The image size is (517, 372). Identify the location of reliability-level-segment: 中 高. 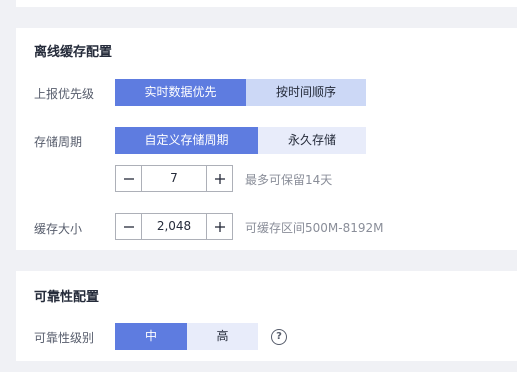
(186, 336).